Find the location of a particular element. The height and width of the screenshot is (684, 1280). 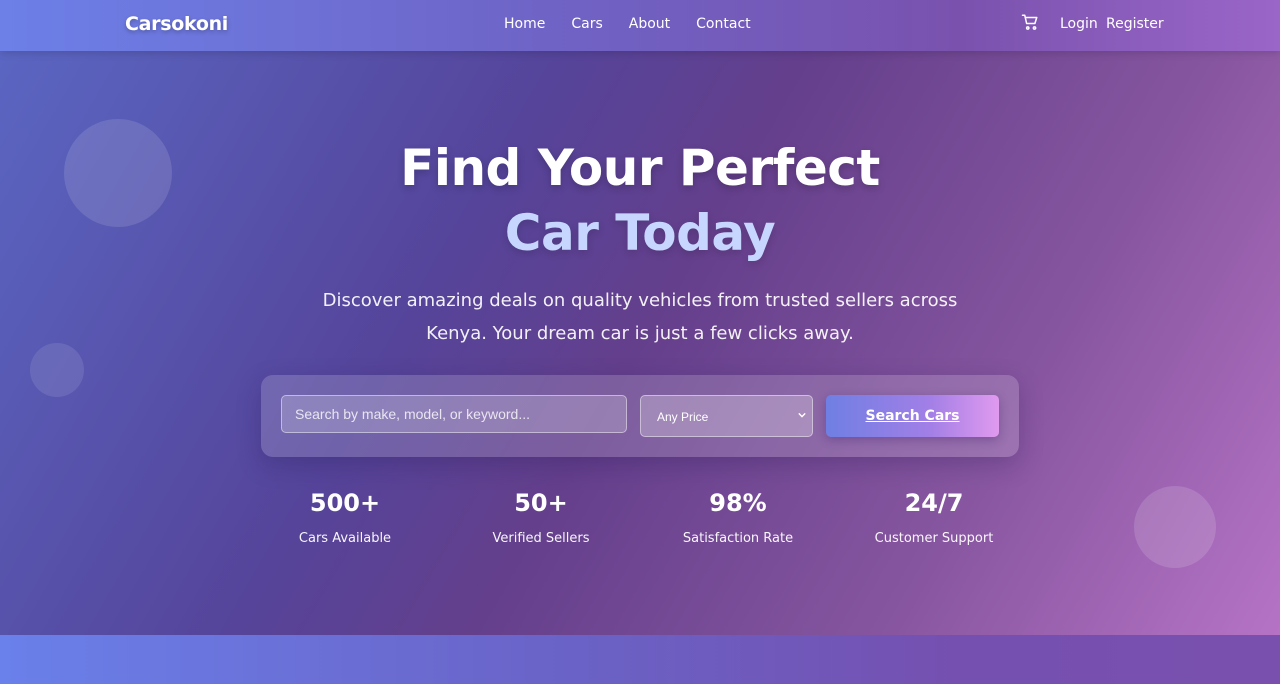

stat-satisfaction-rate: 98% Satisfaction Rate is located at coordinates (738, 517).